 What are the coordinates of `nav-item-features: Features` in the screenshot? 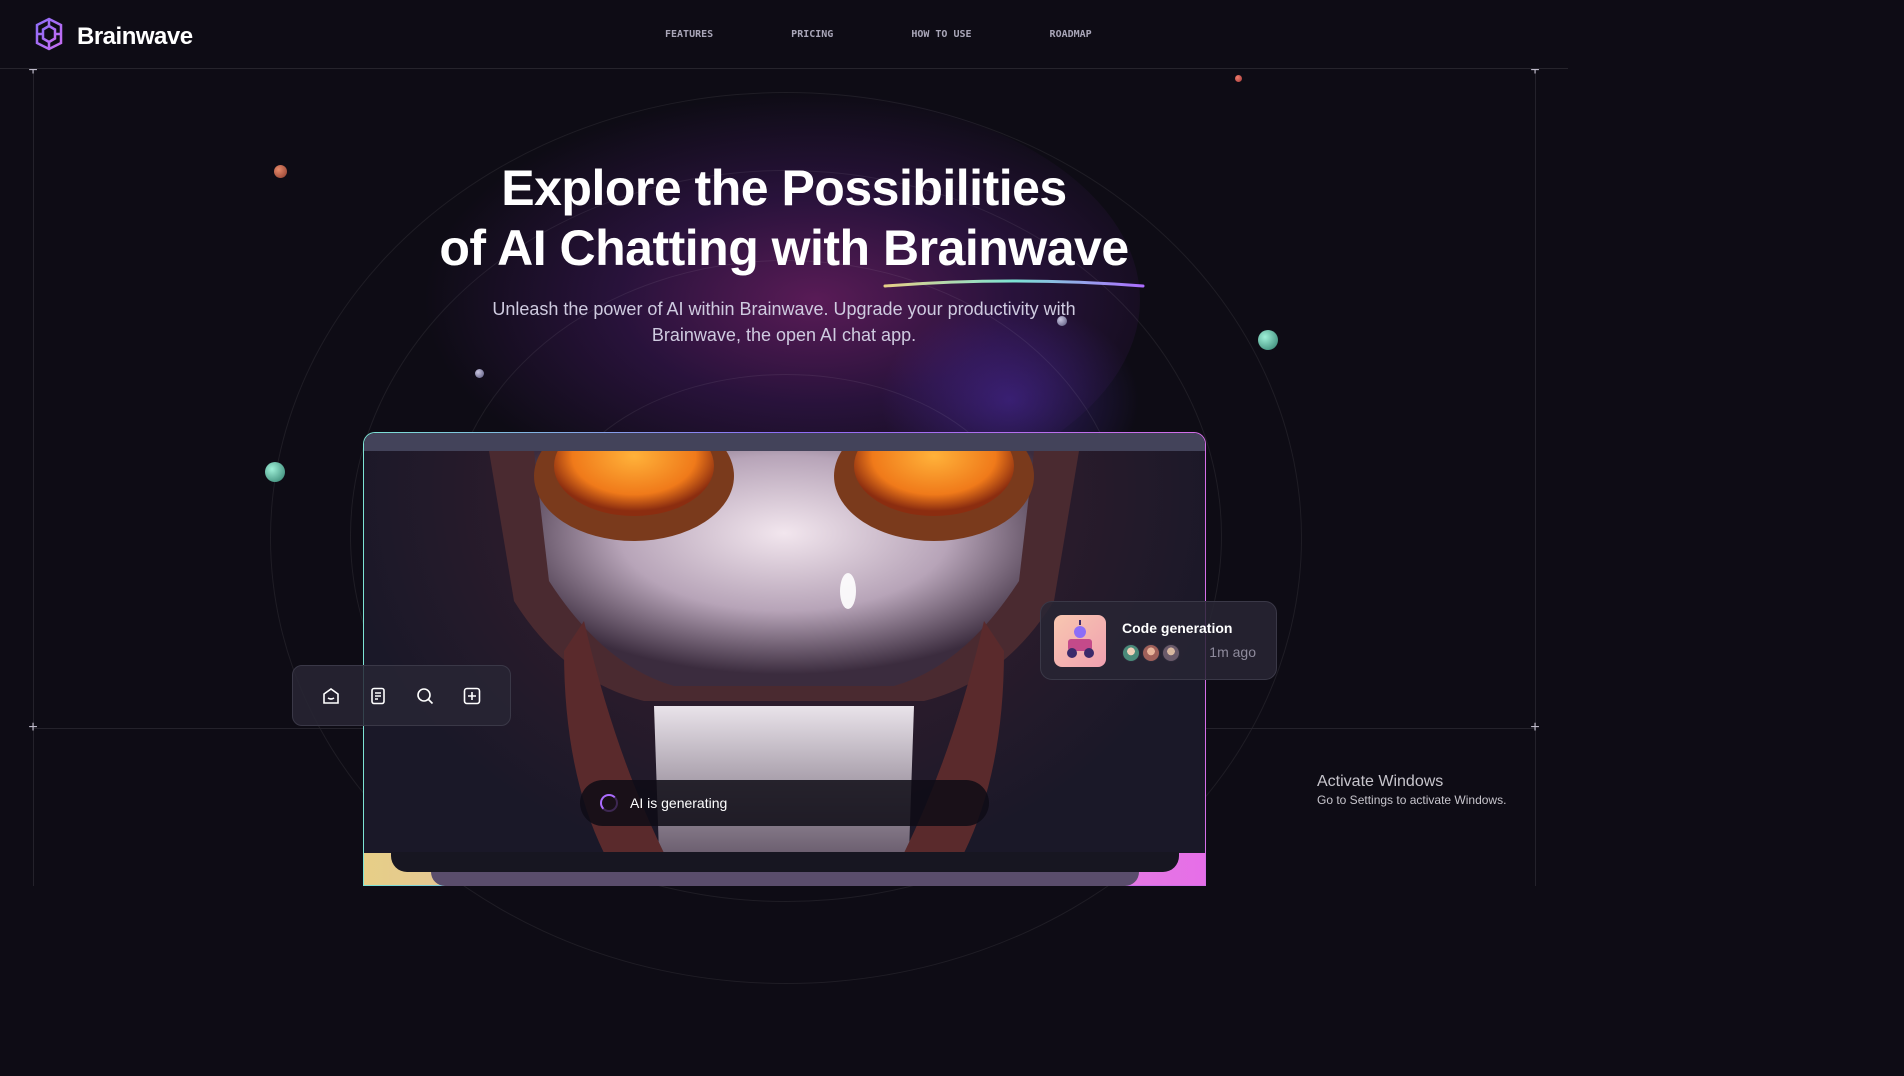 It's located at (689, 34).